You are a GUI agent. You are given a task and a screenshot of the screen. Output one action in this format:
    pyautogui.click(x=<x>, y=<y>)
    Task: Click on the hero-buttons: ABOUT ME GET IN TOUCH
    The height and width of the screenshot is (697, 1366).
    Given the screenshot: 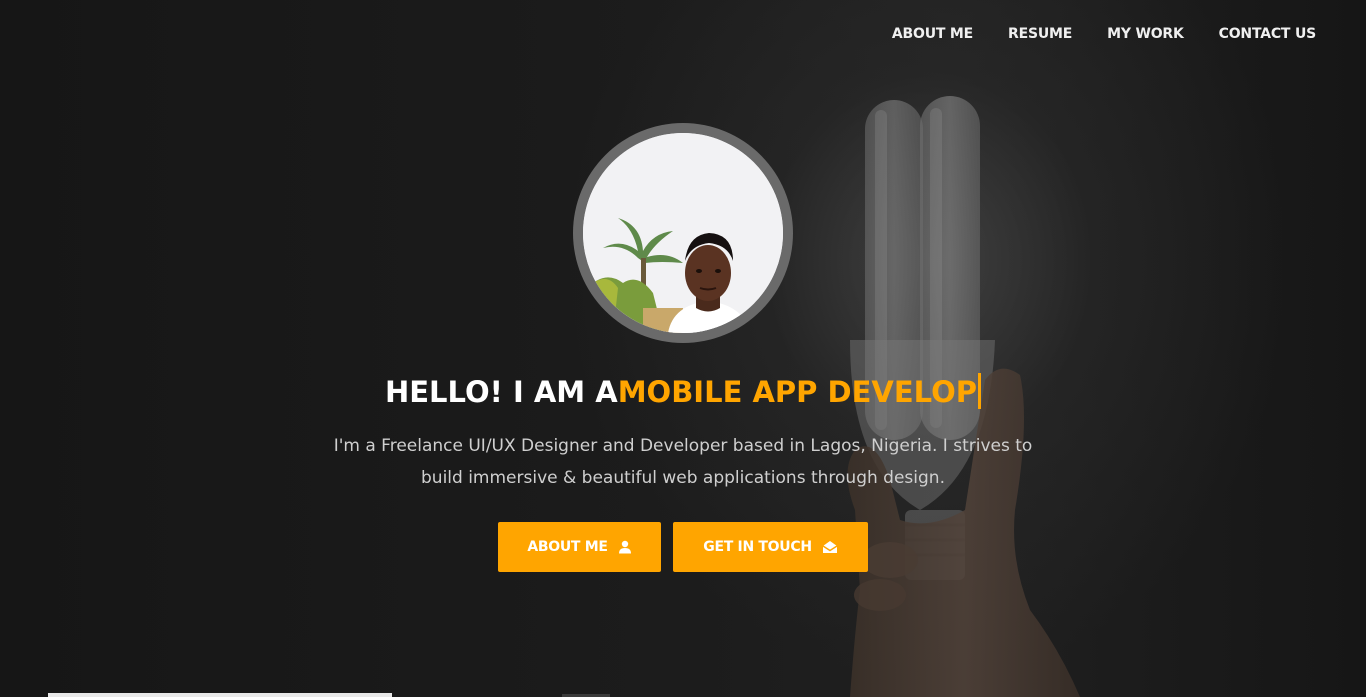 What is the action you would take?
    pyautogui.click(x=683, y=547)
    